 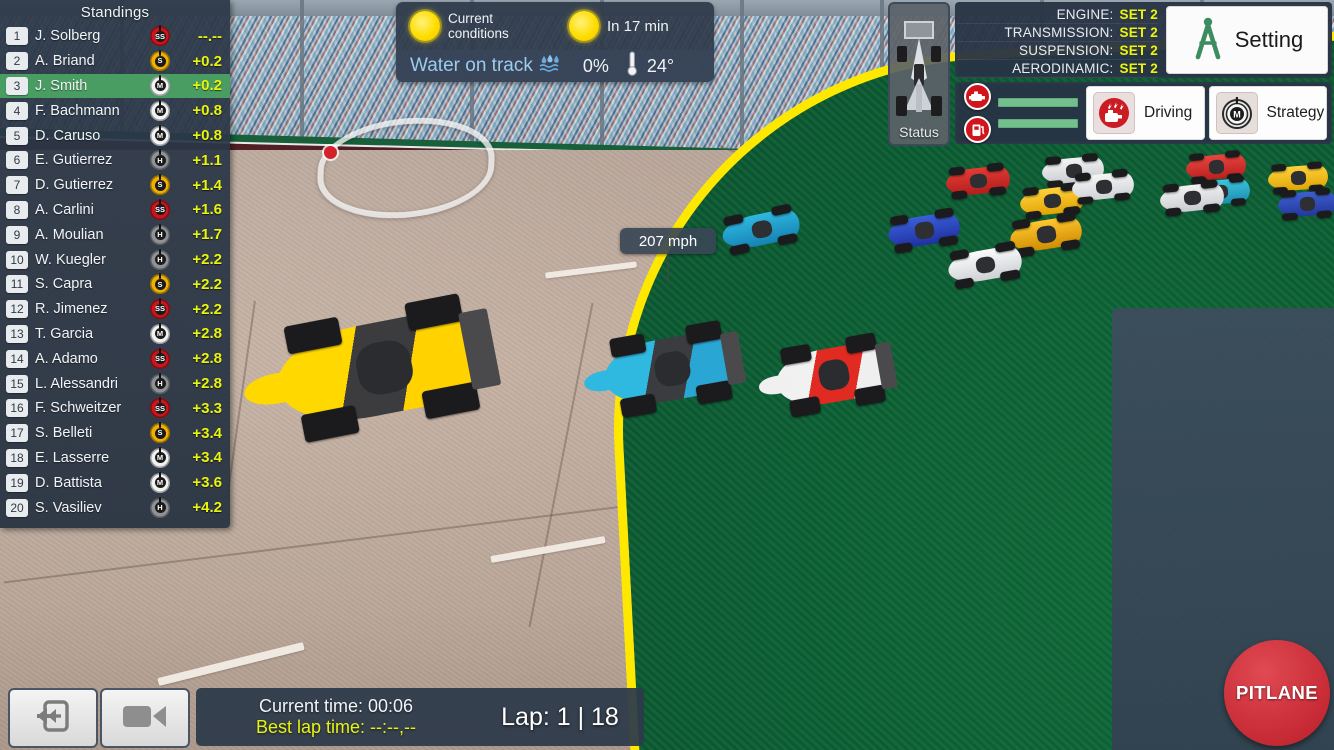 What do you see at coordinates (115, 507) in the screenshot?
I see `standings-row: 20 S. Vasiliev H +4.2` at bounding box center [115, 507].